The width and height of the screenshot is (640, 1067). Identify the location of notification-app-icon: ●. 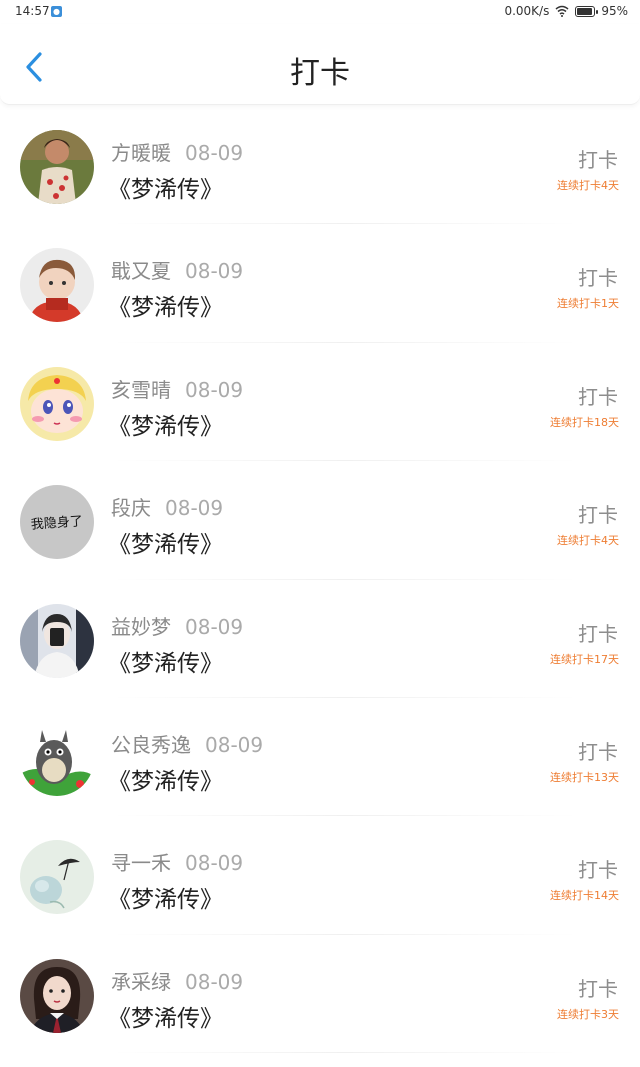
(56, 11).